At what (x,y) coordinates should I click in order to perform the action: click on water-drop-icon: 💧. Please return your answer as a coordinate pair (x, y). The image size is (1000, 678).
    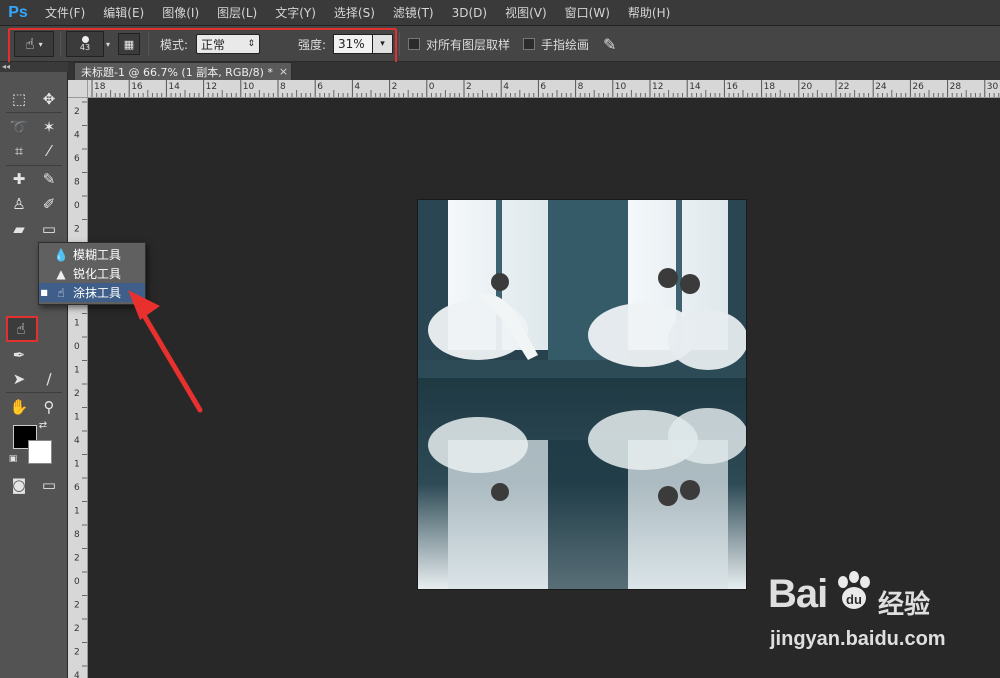
    Looking at the image, I should click on (61, 254).